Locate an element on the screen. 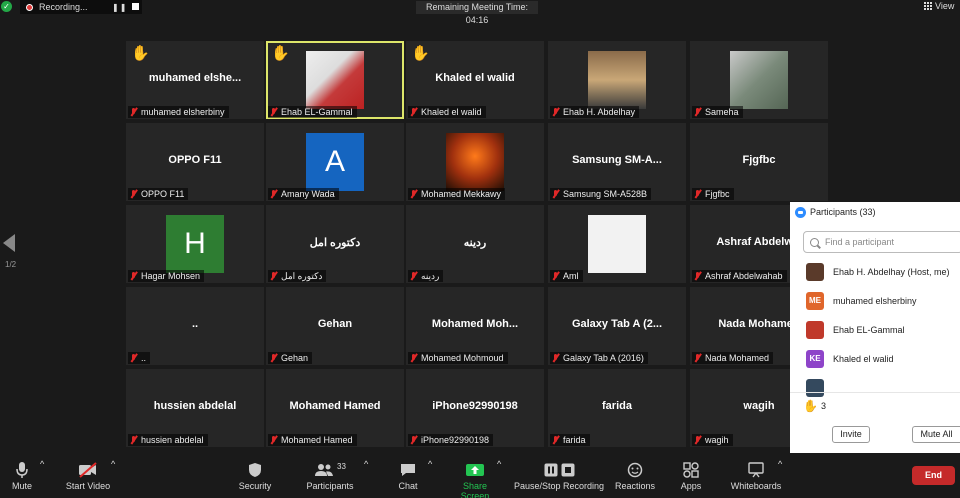  video-tile: Mohamed Moh... Mohamed Mohmoud is located at coordinates (475, 326).